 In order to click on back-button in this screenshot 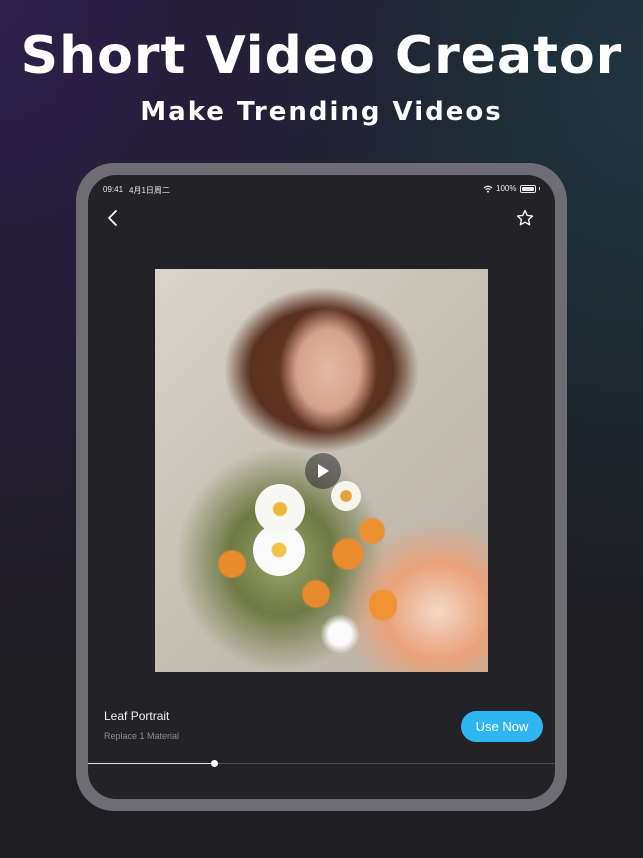, I will do `click(114, 218)`.